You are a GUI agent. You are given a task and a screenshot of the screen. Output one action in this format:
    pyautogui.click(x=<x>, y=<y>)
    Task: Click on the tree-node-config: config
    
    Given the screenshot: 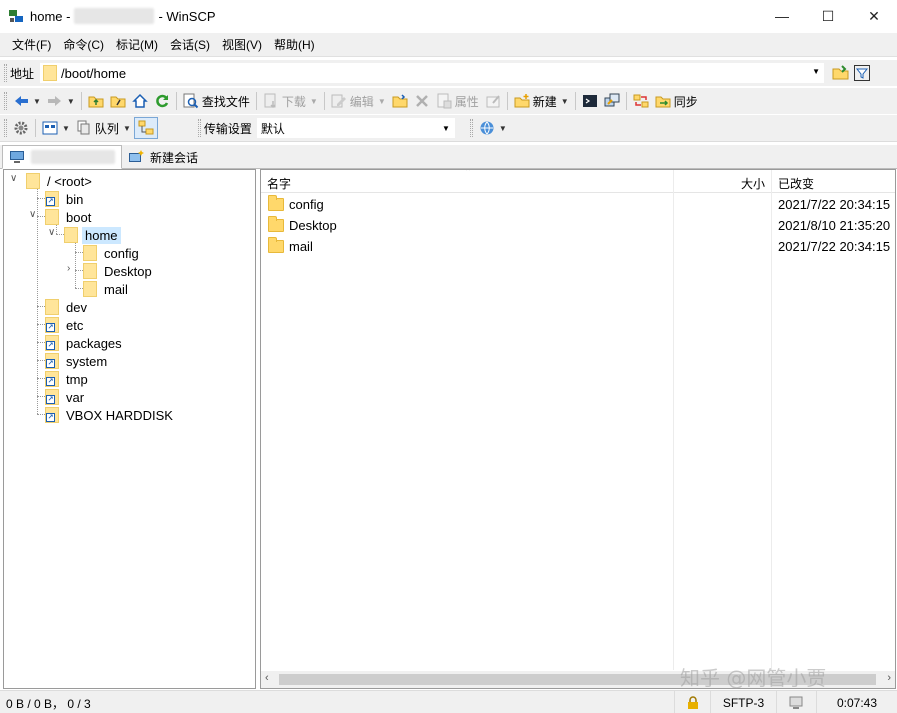 What is the action you would take?
    pyautogui.click(x=112, y=253)
    